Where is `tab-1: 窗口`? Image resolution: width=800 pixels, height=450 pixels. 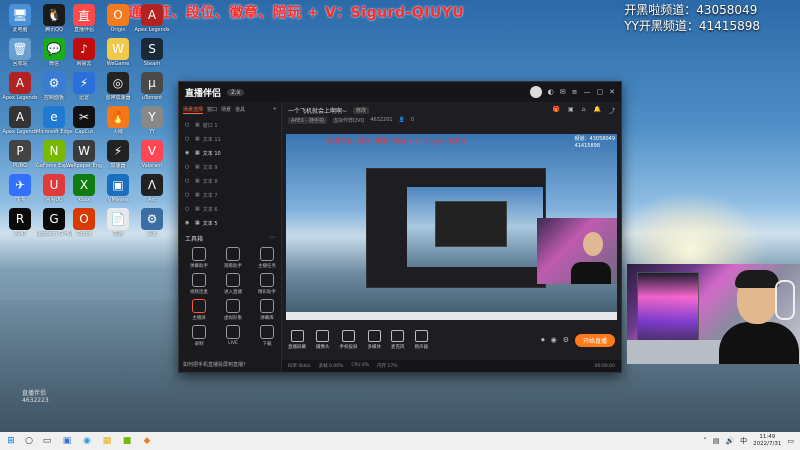 tab-1: 窗口 is located at coordinates (212, 110).